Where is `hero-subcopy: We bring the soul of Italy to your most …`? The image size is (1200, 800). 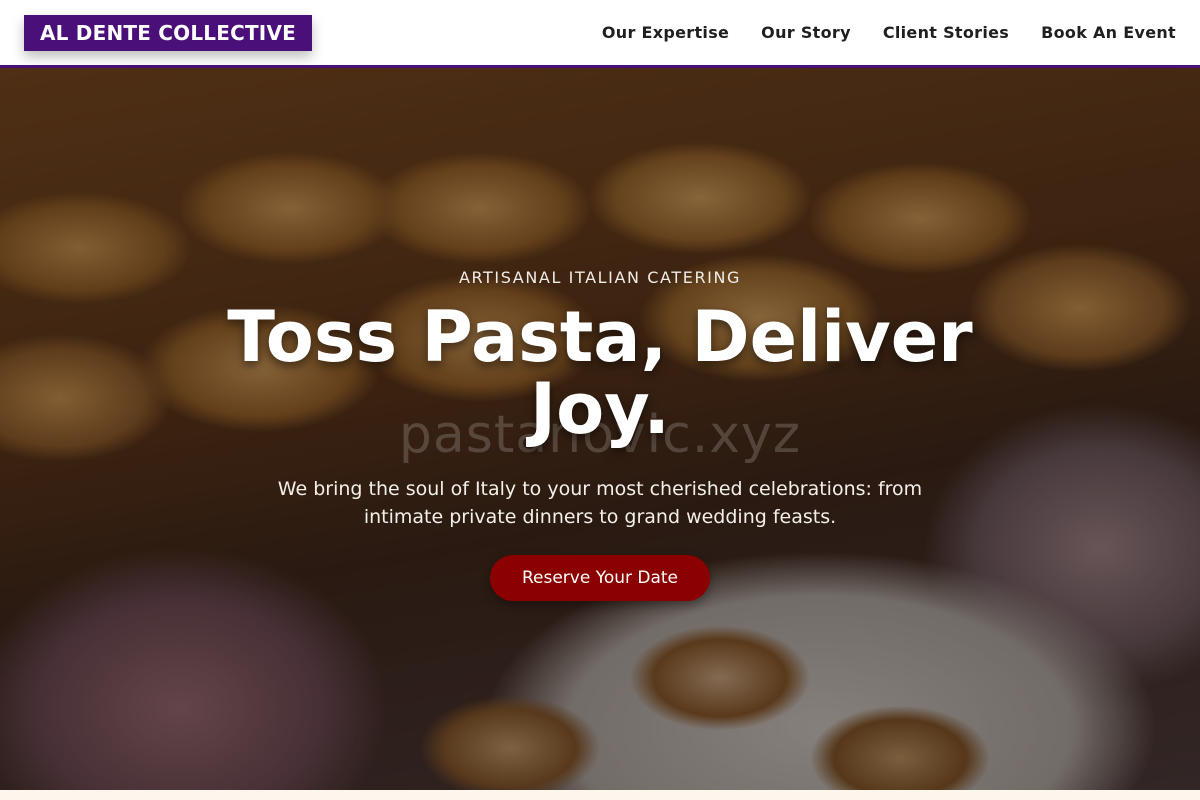 hero-subcopy: We bring the soul of Italy to your most … is located at coordinates (600, 503).